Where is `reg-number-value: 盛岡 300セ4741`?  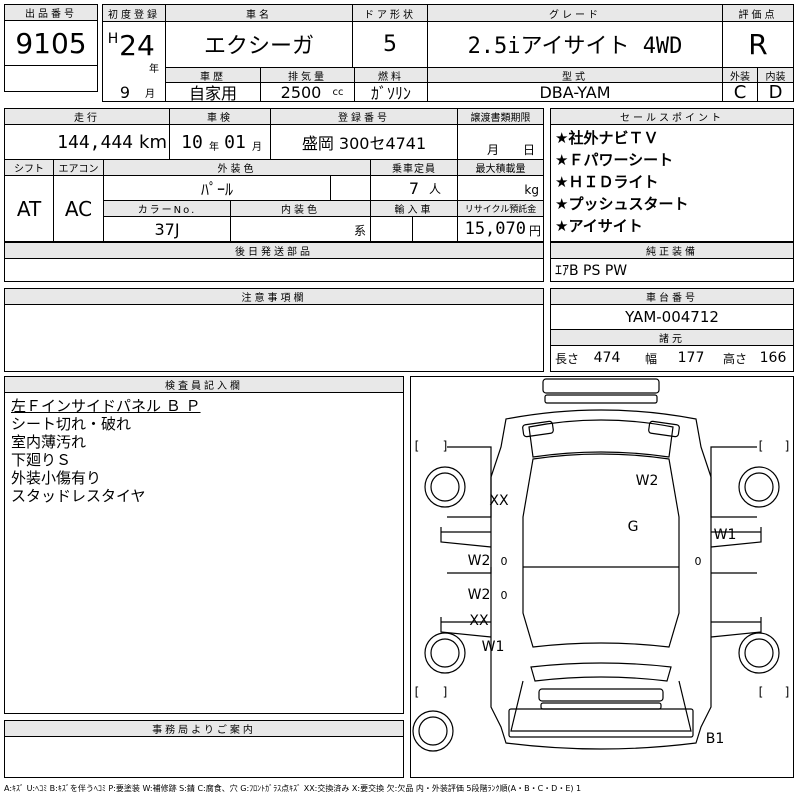 reg-number-value: 盛岡 300セ4741 is located at coordinates (364, 143).